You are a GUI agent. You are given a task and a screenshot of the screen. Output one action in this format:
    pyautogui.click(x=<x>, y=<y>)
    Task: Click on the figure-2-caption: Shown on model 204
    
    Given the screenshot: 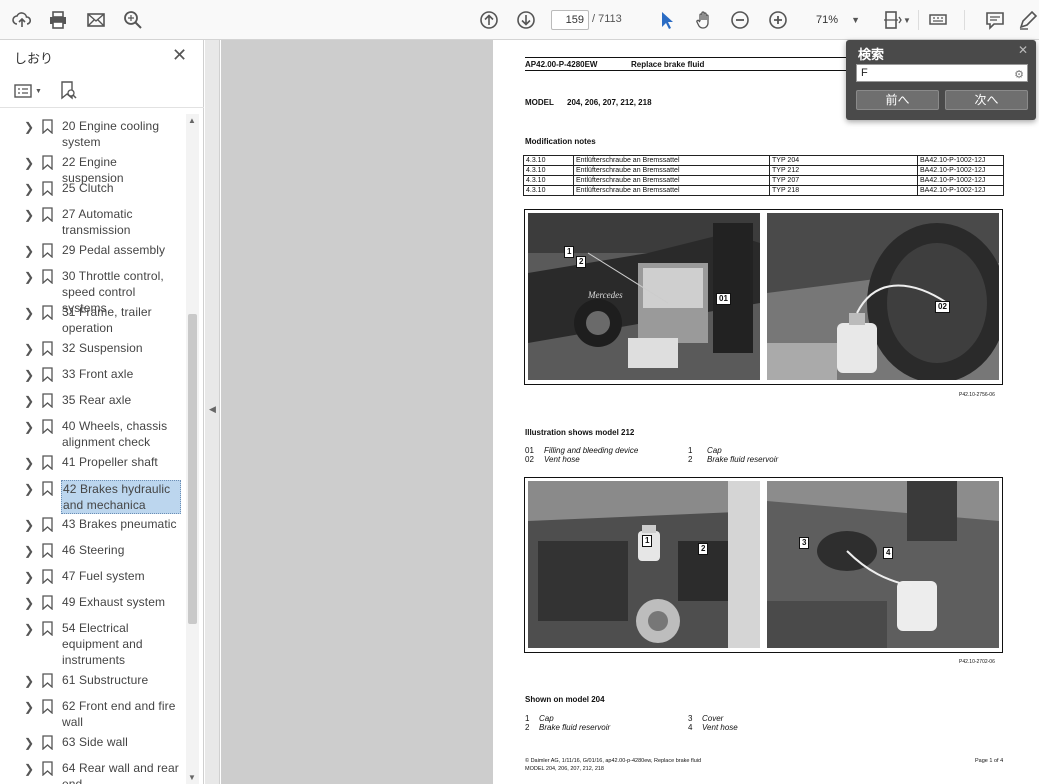 What is the action you would take?
    pyautogui.click(x=565, y=699)
    